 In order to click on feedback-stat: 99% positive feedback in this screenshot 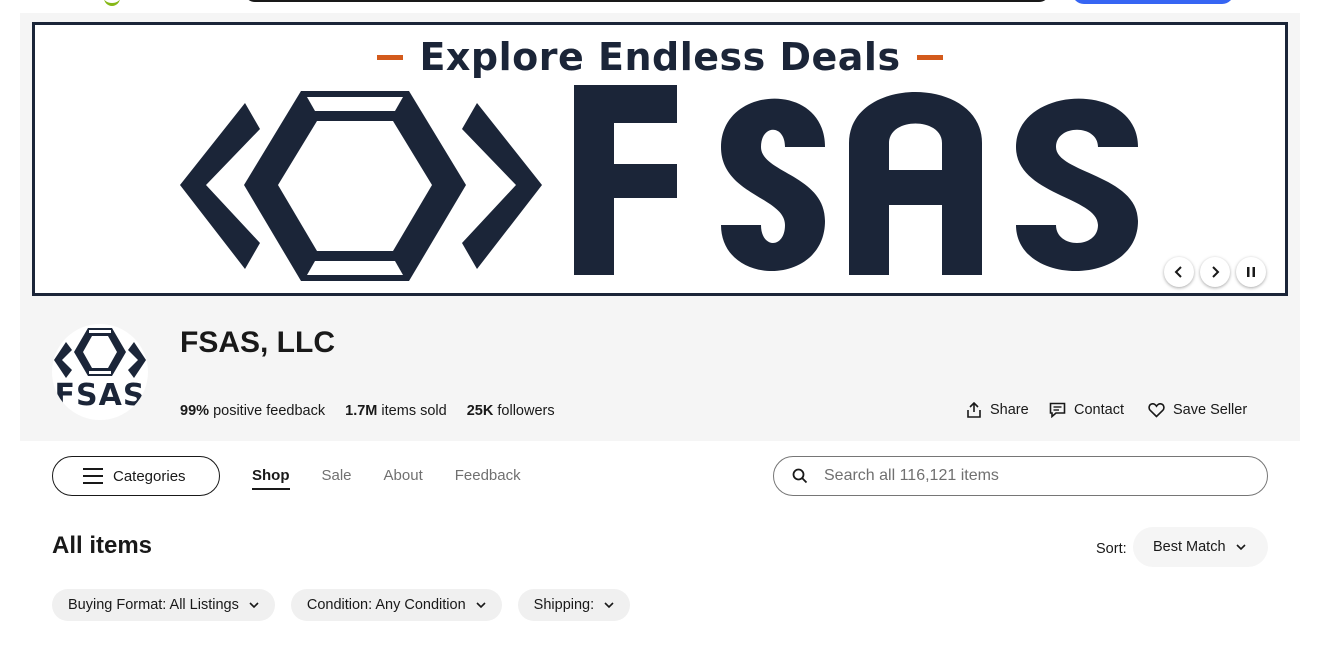, I will do `click(252, 411)`.